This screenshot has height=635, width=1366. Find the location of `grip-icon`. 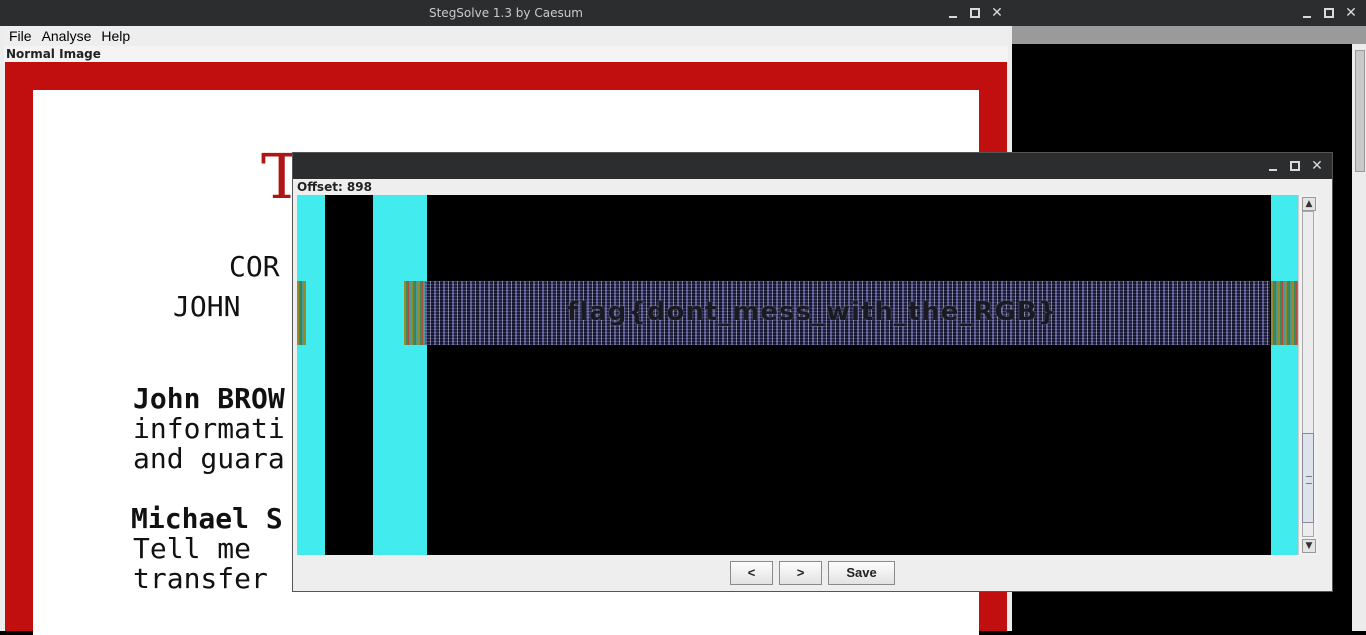

grip-icon is located at coordinates (1309, 480).